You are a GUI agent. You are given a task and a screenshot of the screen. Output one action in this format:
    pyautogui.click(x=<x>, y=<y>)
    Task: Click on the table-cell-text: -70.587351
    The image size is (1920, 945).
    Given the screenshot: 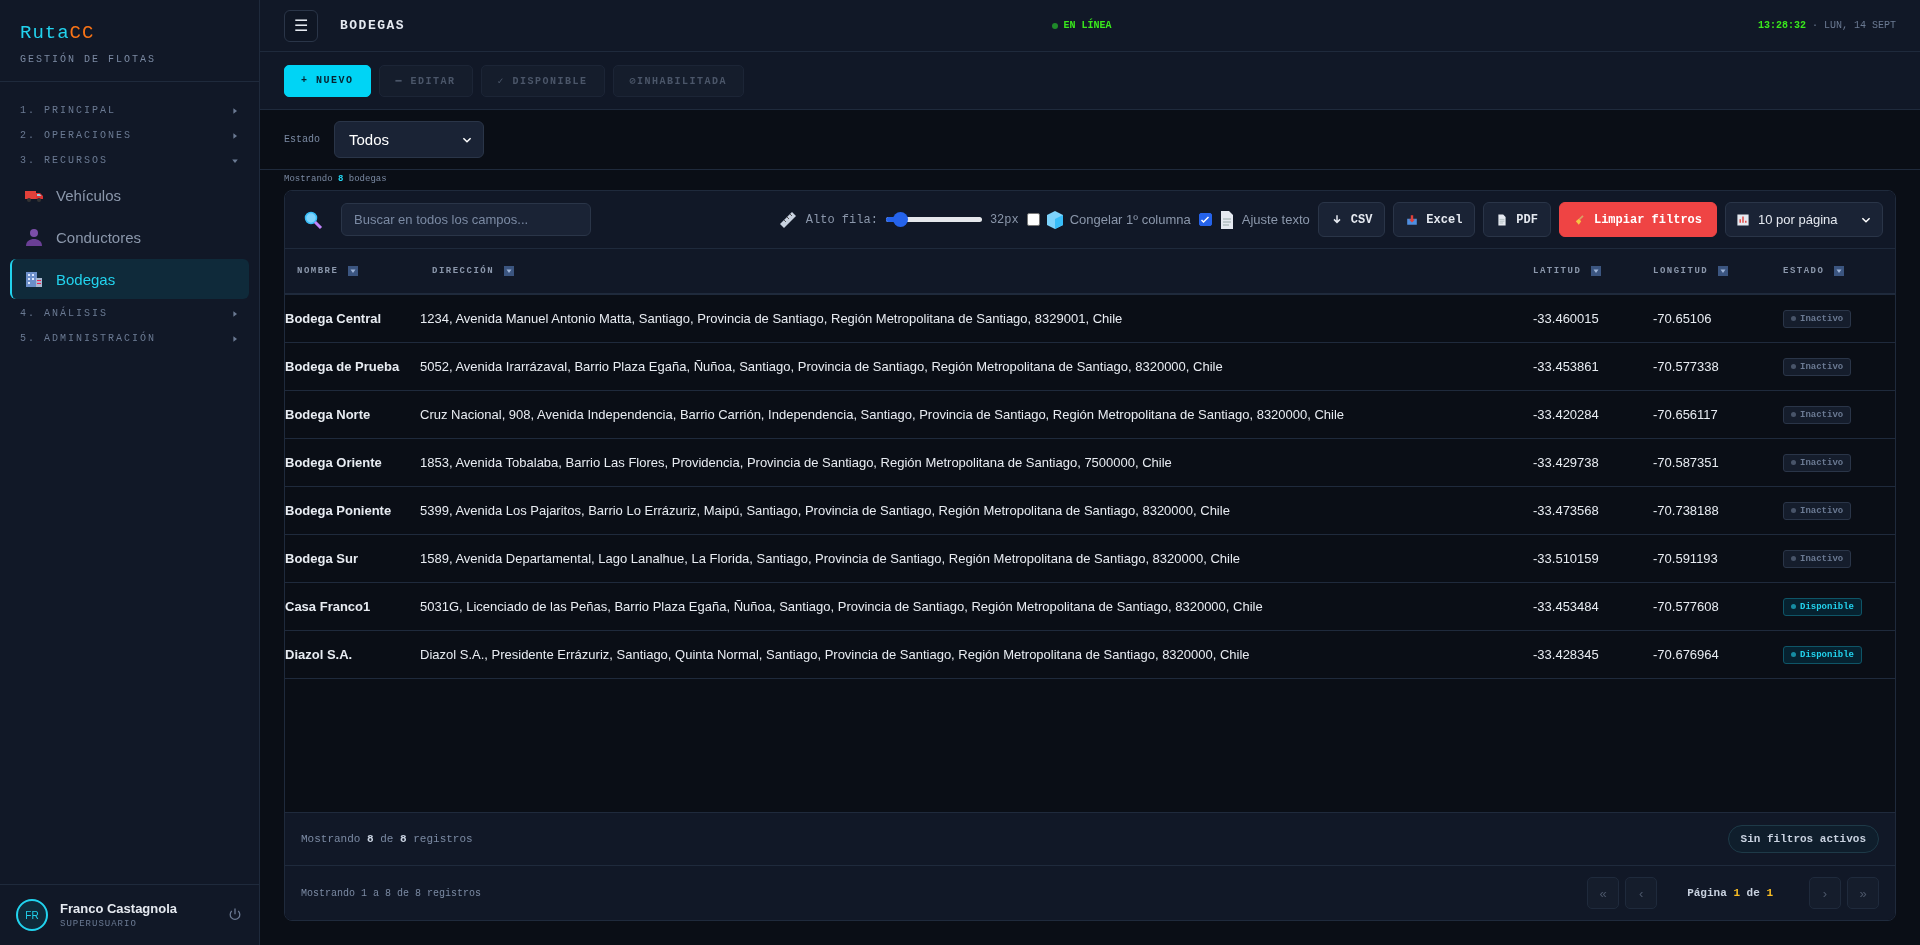 What is the action you would take?
    pyautogui.click(x=1686, y=462)
    